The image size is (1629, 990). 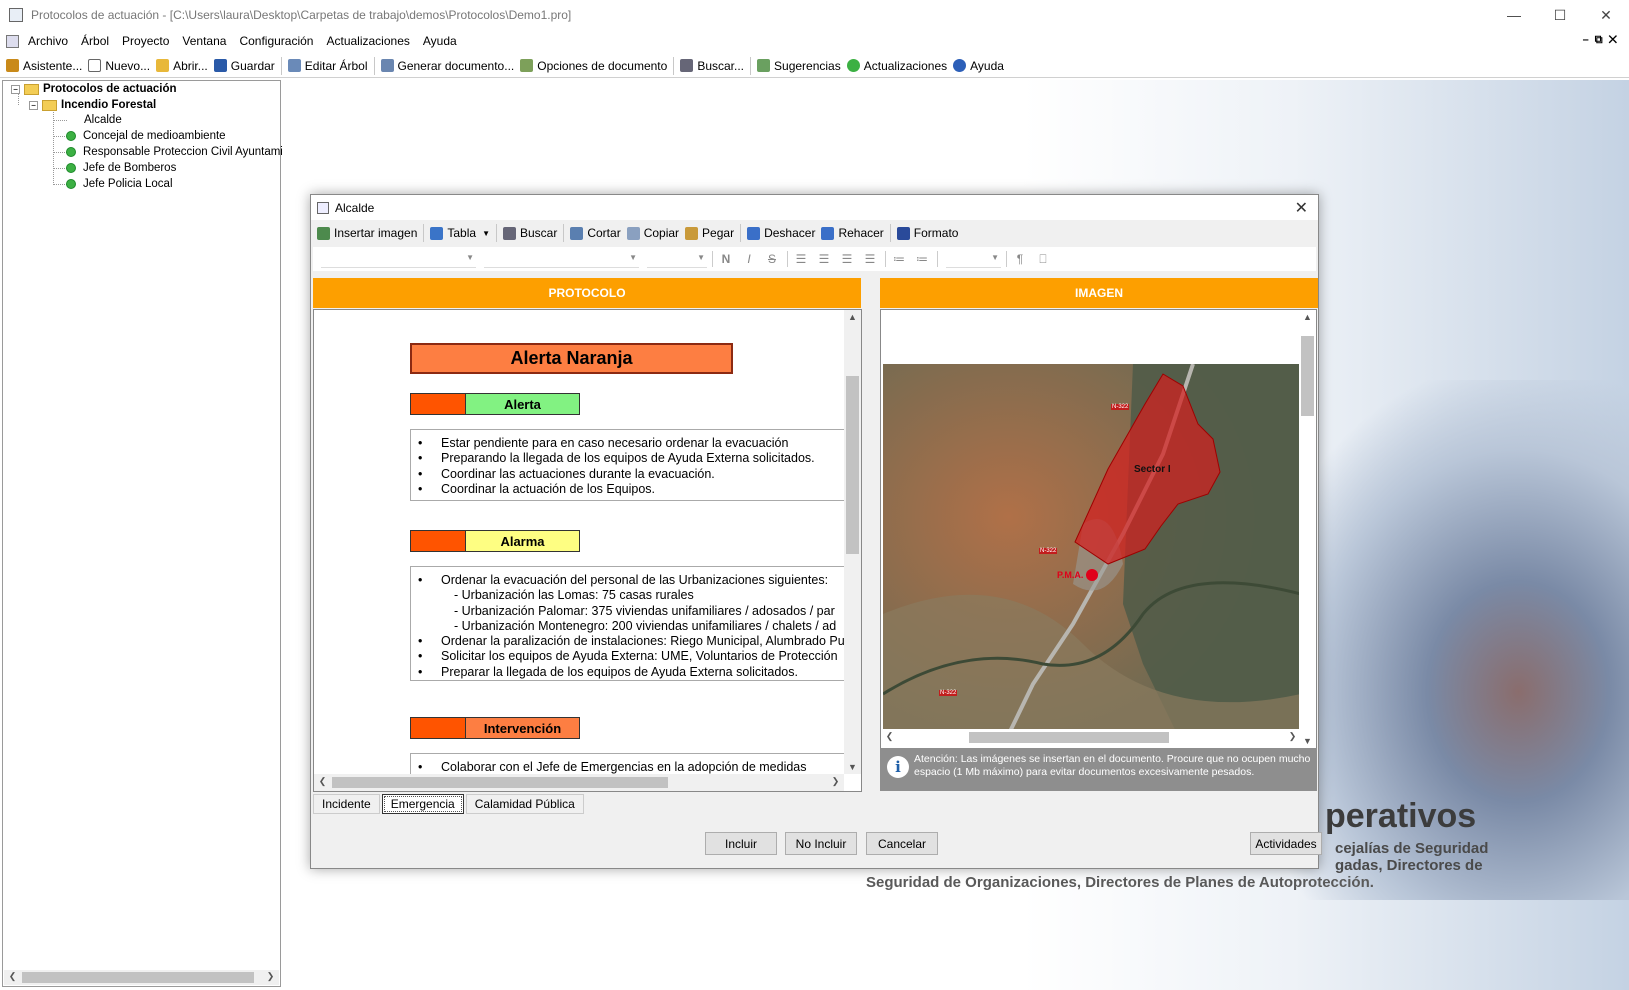 I want to click on guardar-button: Guardar, so click(x=244, y=65).